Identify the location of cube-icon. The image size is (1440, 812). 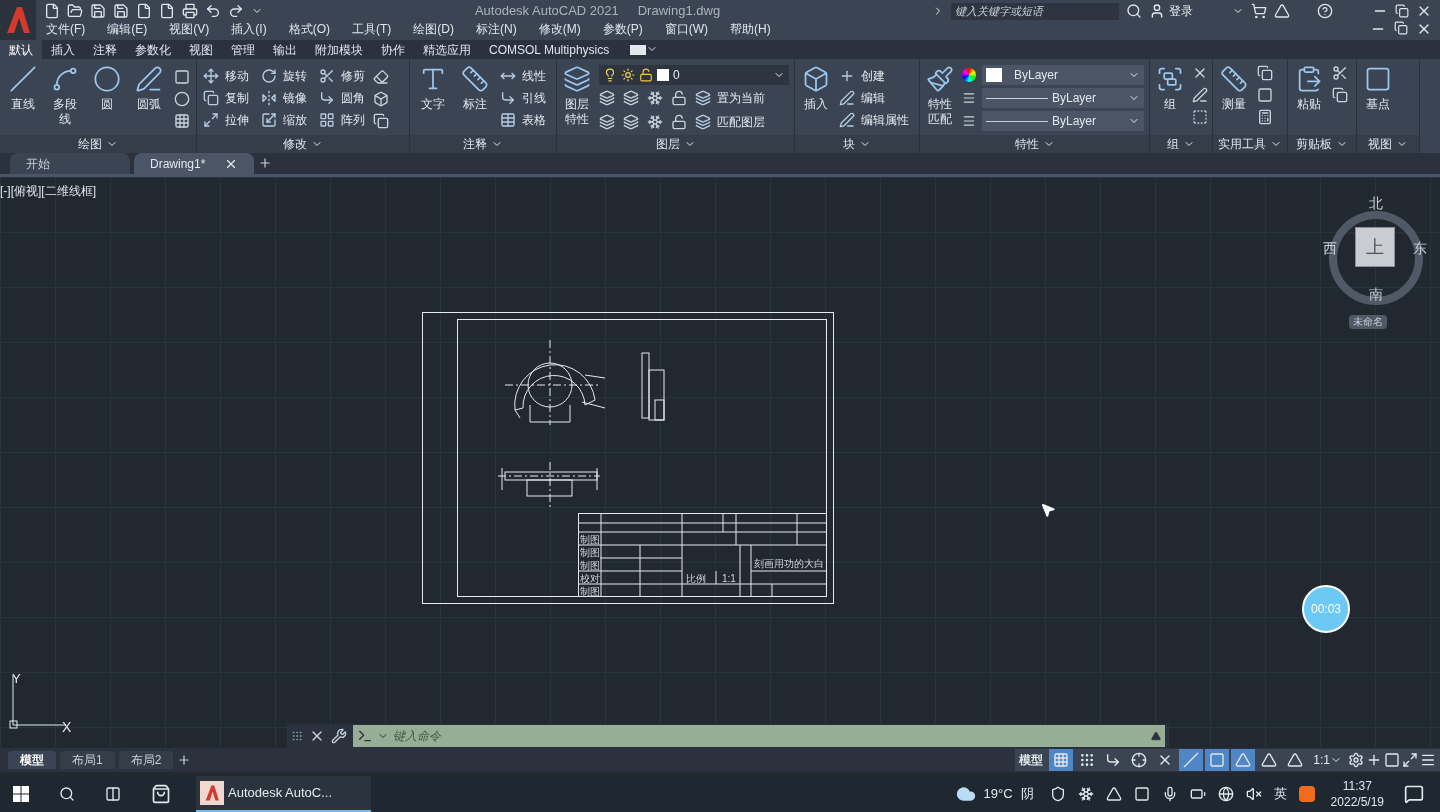
(381, 99).